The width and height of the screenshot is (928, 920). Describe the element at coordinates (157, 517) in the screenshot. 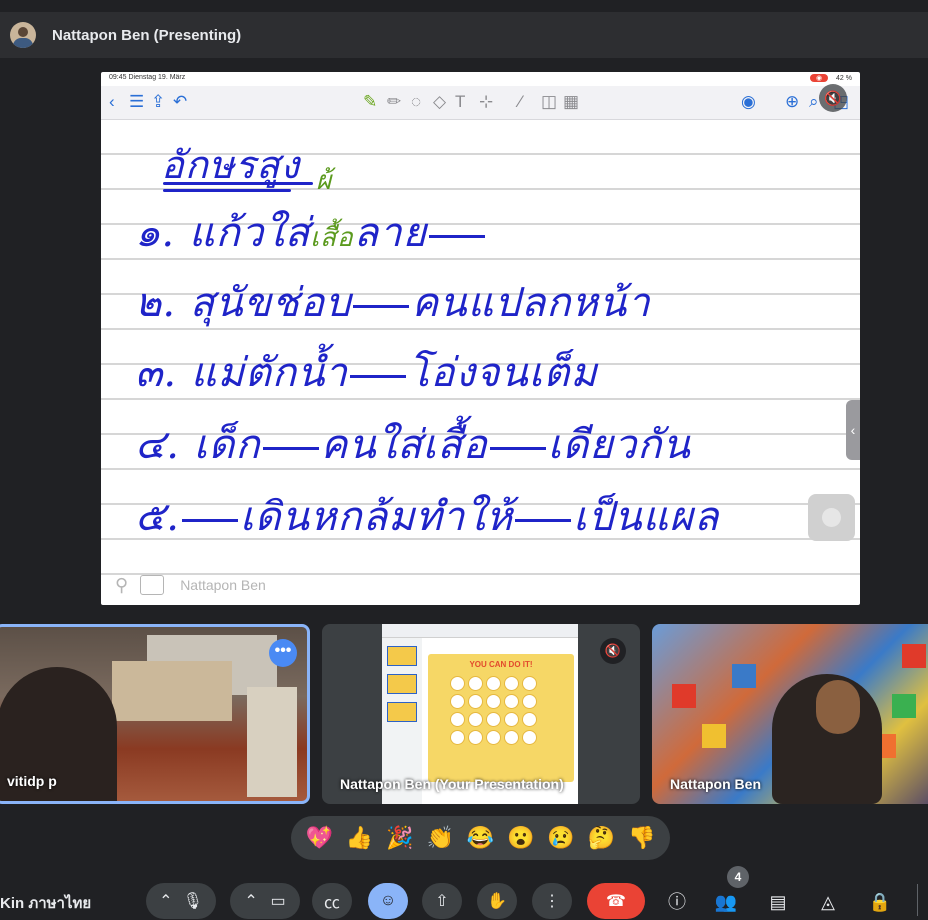

I see `line-number: ๕.` at that location.